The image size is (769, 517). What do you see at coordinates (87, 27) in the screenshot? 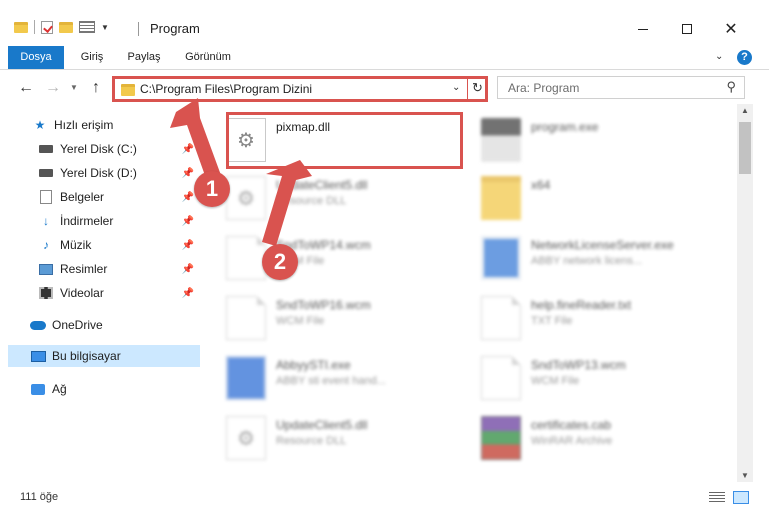
I see `properties-icon` at bounding box center [87, 27].